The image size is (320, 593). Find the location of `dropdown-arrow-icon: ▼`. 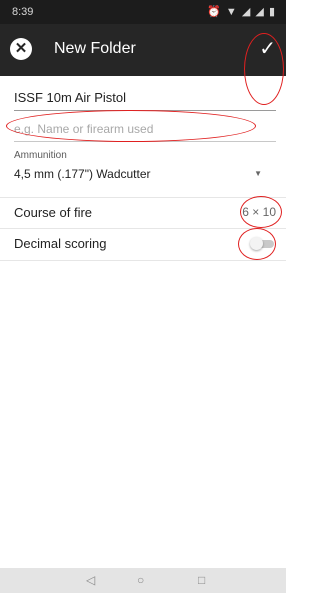

dropdown-arrow-icon: ▼ is located at coordinates (258, 173).